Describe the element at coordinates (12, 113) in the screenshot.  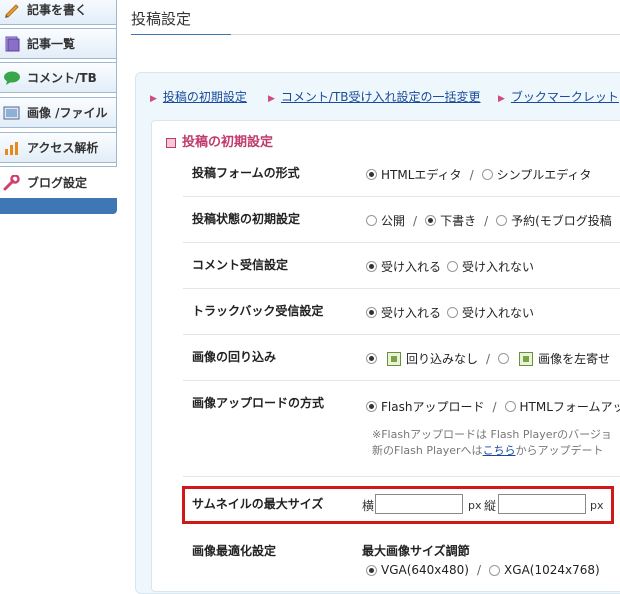
I see `image-file-icon` at that location.